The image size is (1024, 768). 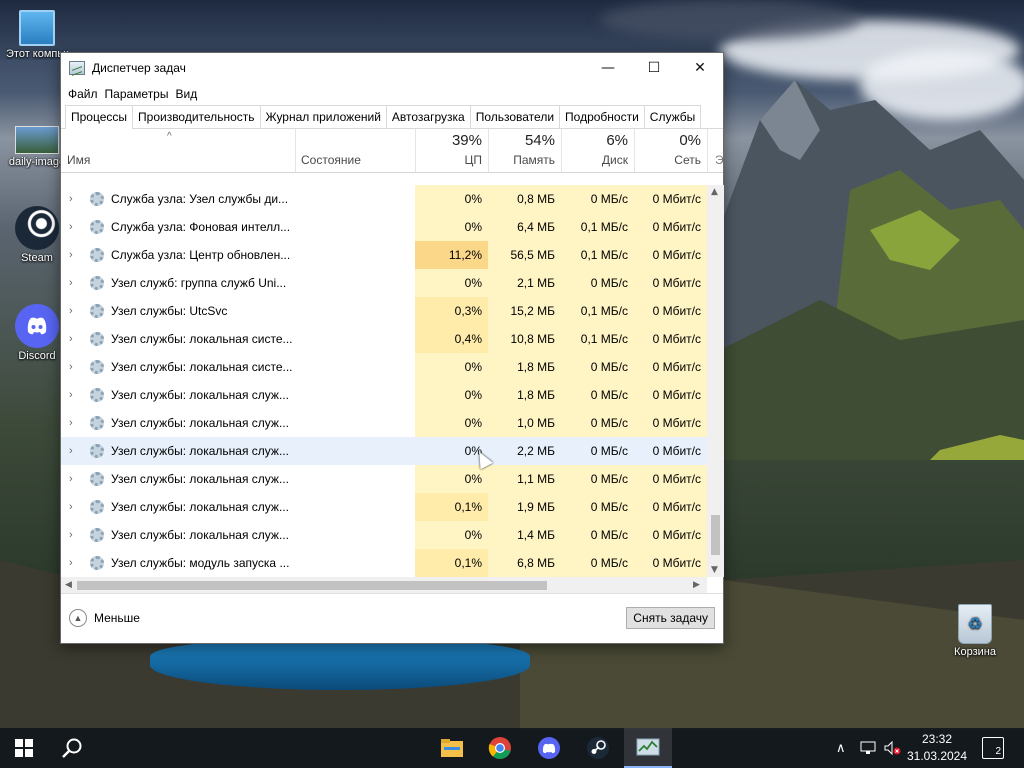 What do you see at coordinates (37, 333) in the screenshot?
I see `desktop-icon-discord: Discord` at bounding box center [37, 333].